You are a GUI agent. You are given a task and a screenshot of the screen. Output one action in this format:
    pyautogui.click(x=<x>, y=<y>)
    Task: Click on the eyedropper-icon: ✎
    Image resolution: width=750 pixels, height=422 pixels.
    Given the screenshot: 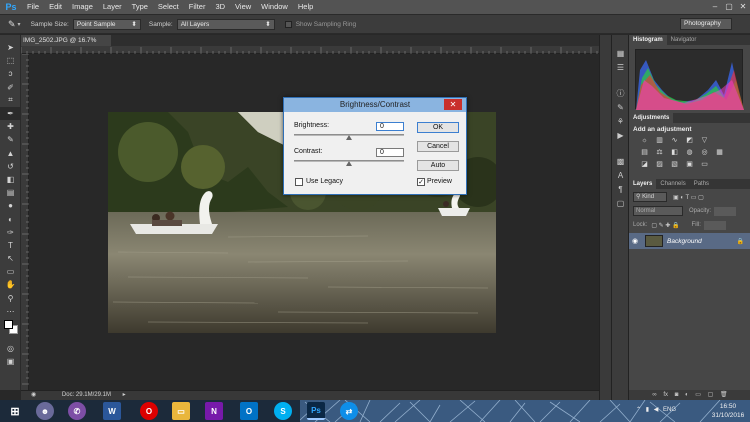 What is the action you would take?
    pyautogui.click(x=12, y=24)
    